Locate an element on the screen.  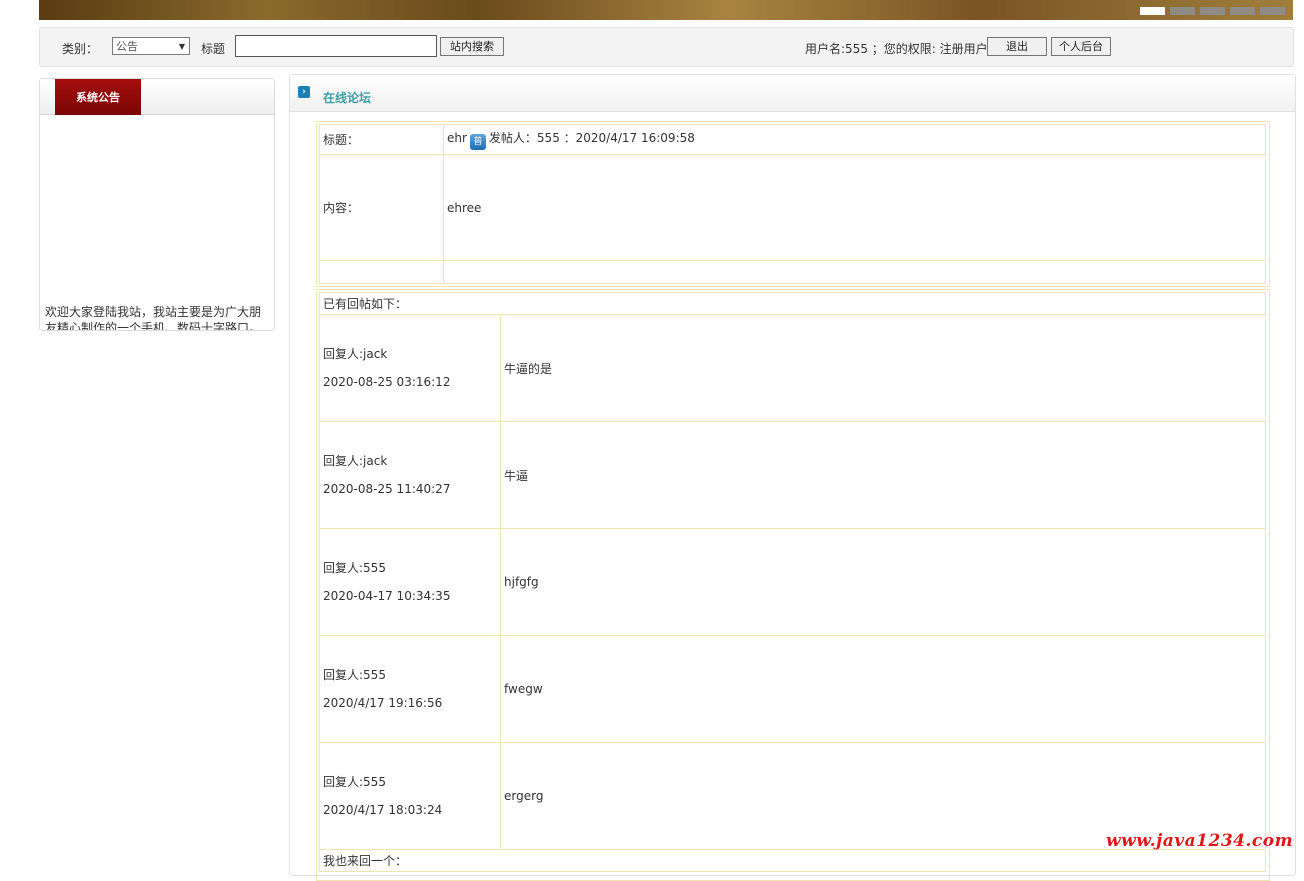
reply-prompt: 我也来回一个： is located at coordinates (792, 860).